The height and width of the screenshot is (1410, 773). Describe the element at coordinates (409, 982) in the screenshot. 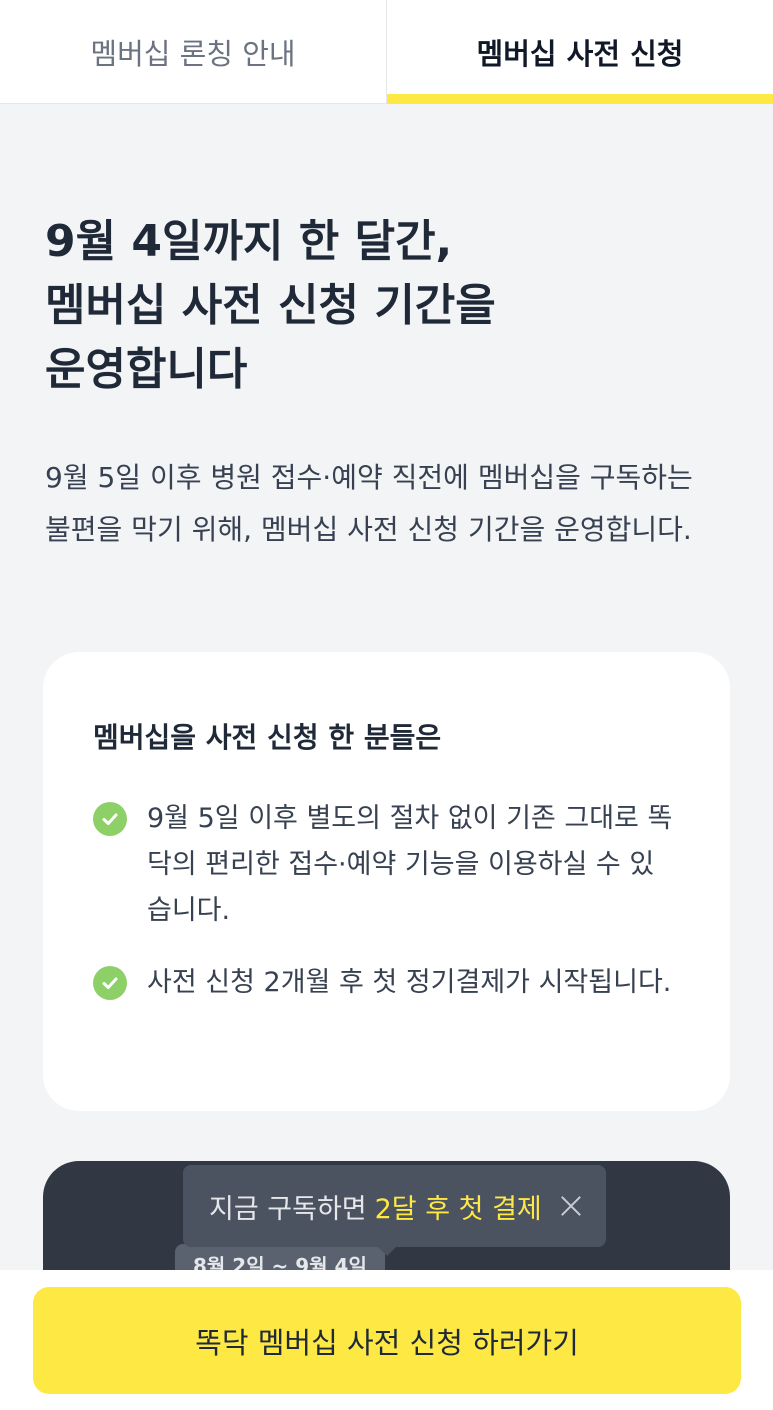

I see `benefit-item-text: 사전 신청 2개월 후 첫 정기결제가 시작됩니다.` at that location.